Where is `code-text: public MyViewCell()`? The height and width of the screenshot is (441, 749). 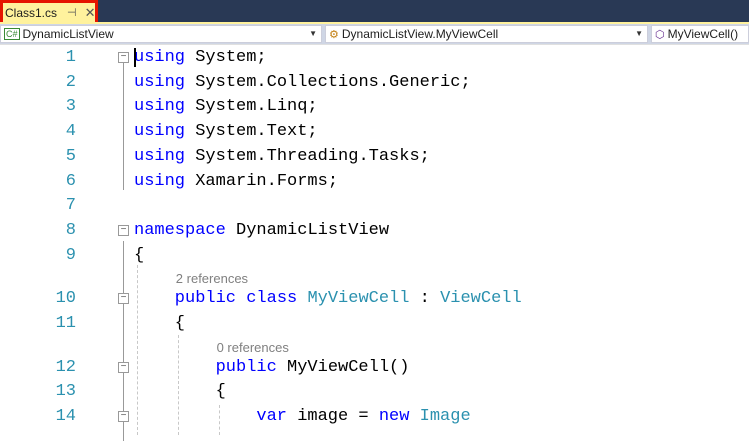 code-text: public MyViewCell() is located at coordinates (313, 367).